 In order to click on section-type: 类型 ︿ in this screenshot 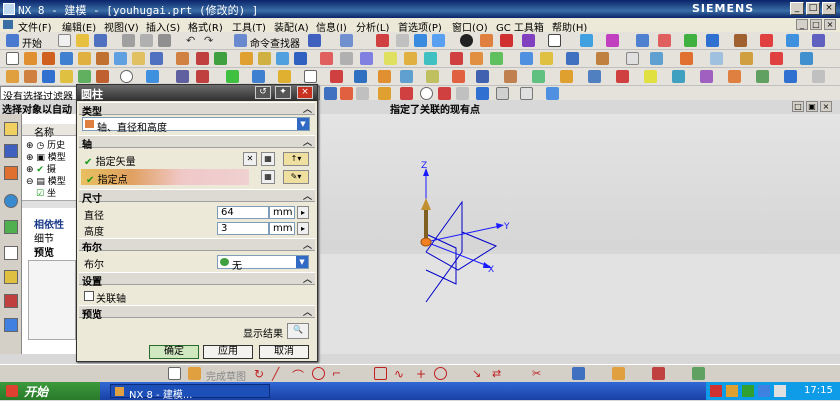, I will do `click(197, 110)`.